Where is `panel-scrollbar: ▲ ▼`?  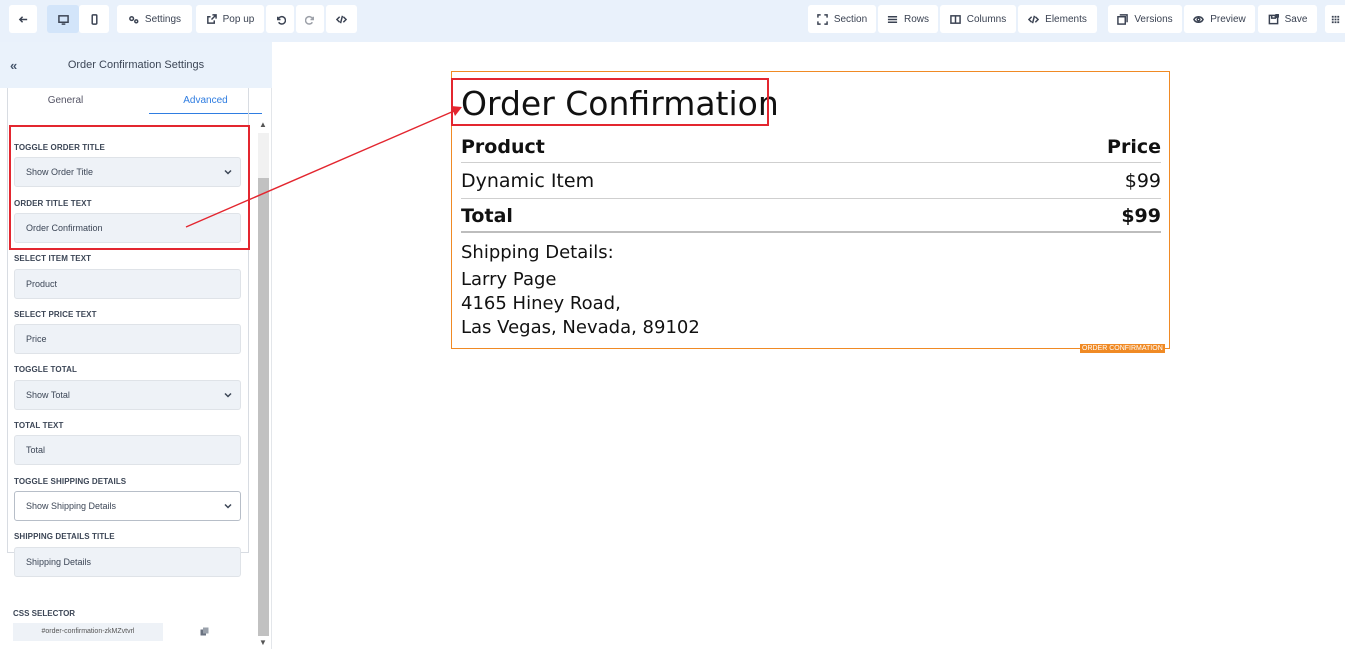
panel-scrollbar: ▲ ▼ is located at coordinates (263, 384).